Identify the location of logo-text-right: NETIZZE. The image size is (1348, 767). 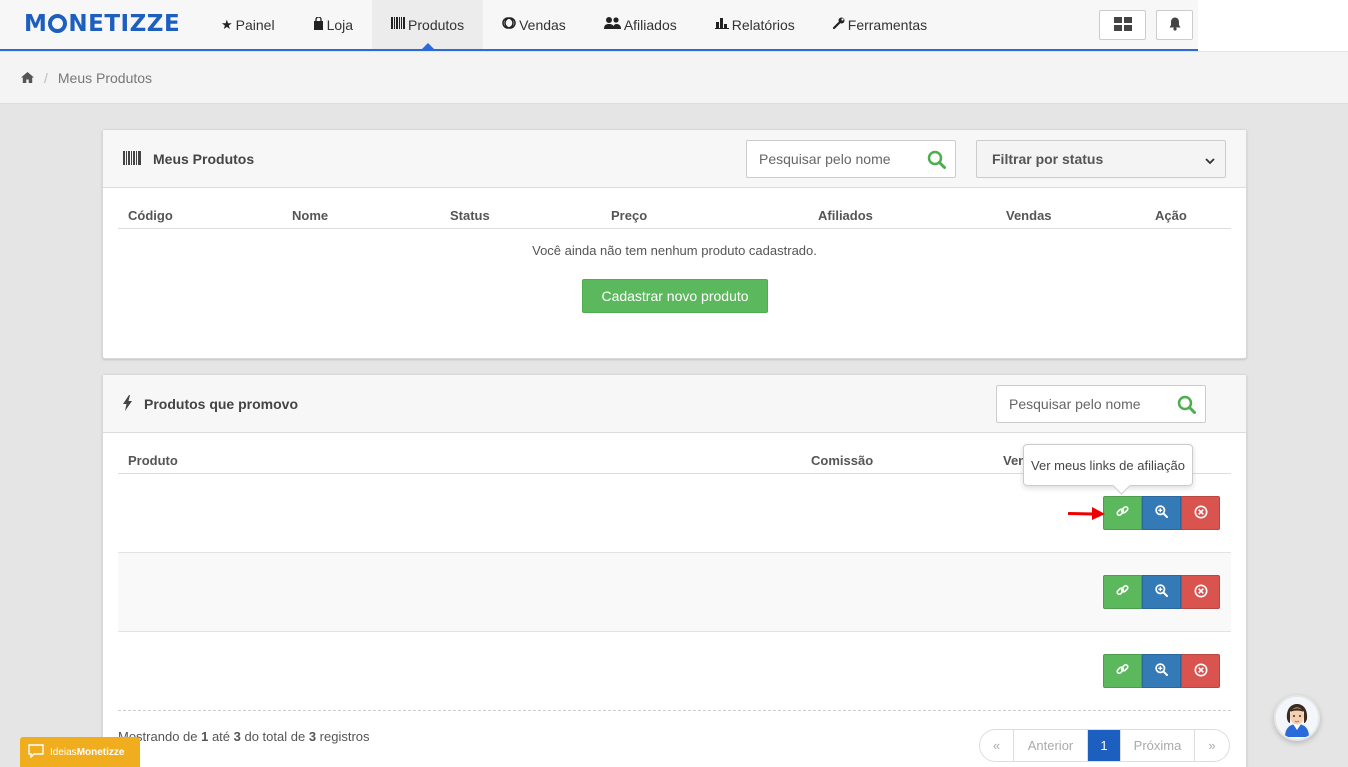
(124, 24).